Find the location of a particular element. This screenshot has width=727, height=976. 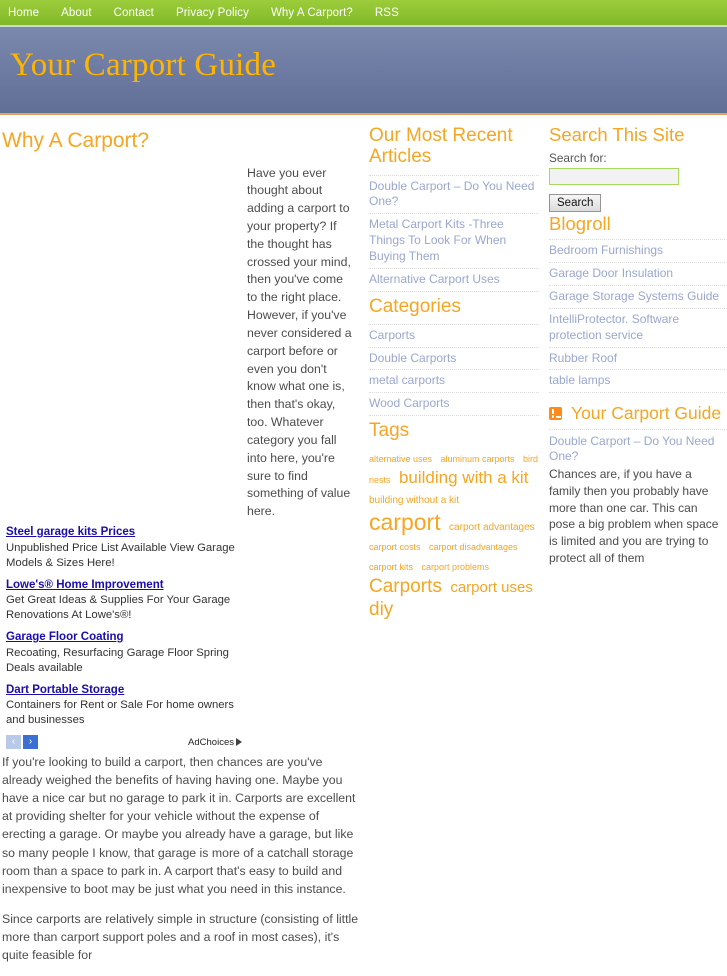

recent-article-link: Double Carport – Do You Need One? is located at coordinates (454, 195).